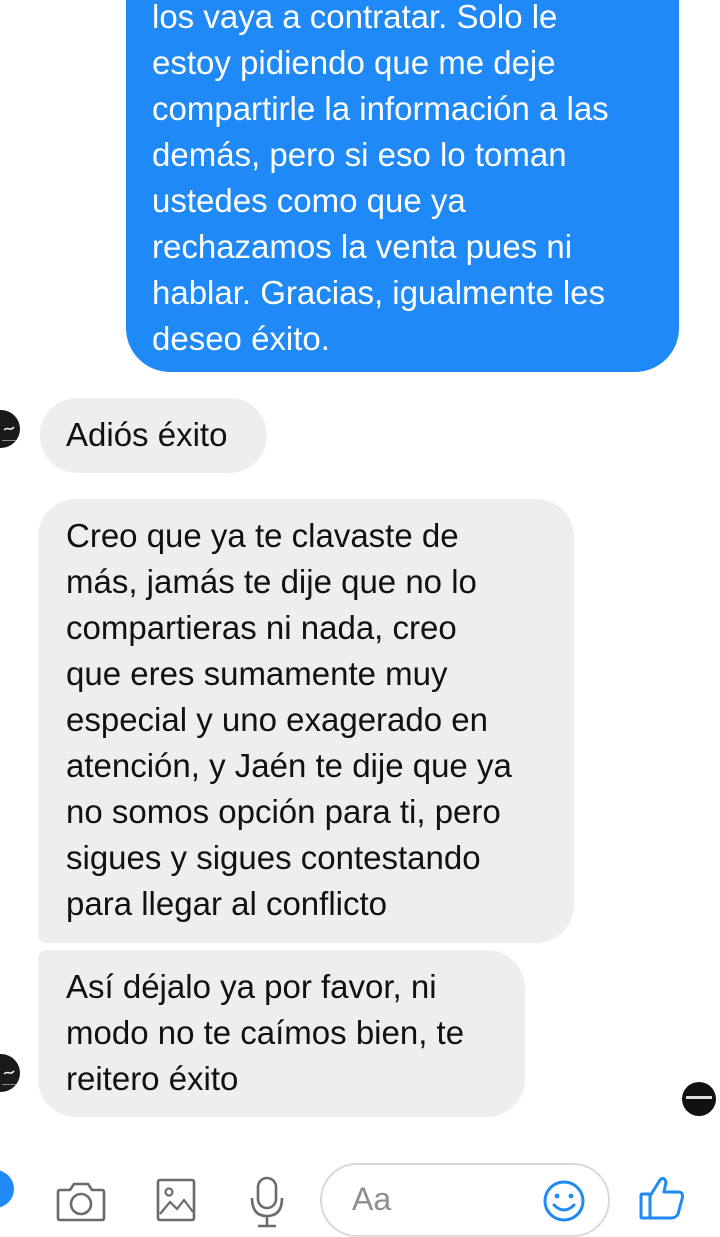 The image size is (720, 1237). Describe the element at coordinates (699, 1099) in the screenshot. I see `seen-indicator-avatar` at that location.